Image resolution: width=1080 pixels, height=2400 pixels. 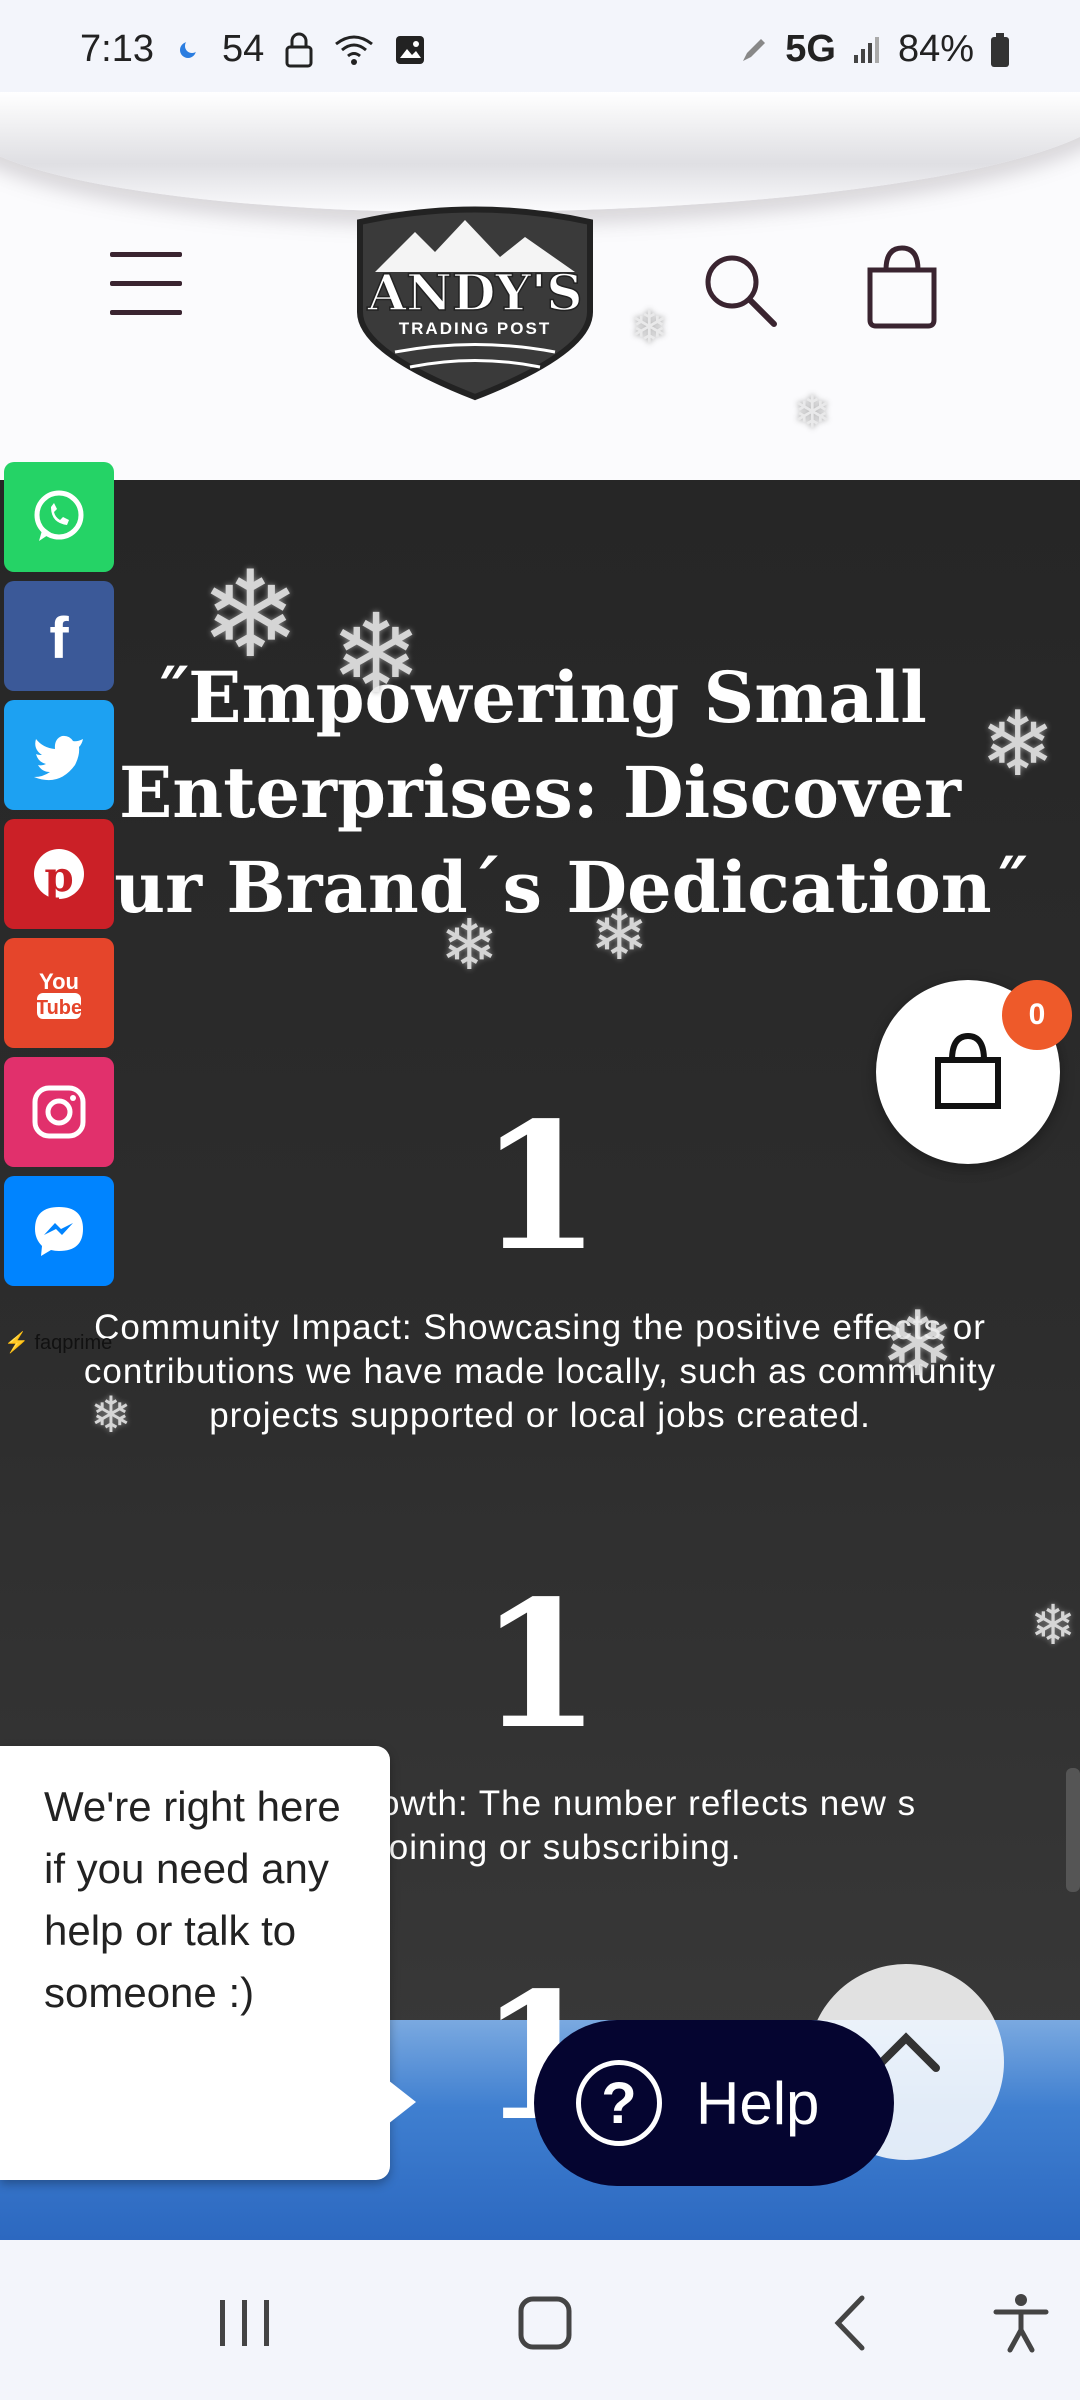 What do you see at coordinates (117, 49) in the screenshot?
I see `status-time: 7:13` at bounding box center [117, 49].